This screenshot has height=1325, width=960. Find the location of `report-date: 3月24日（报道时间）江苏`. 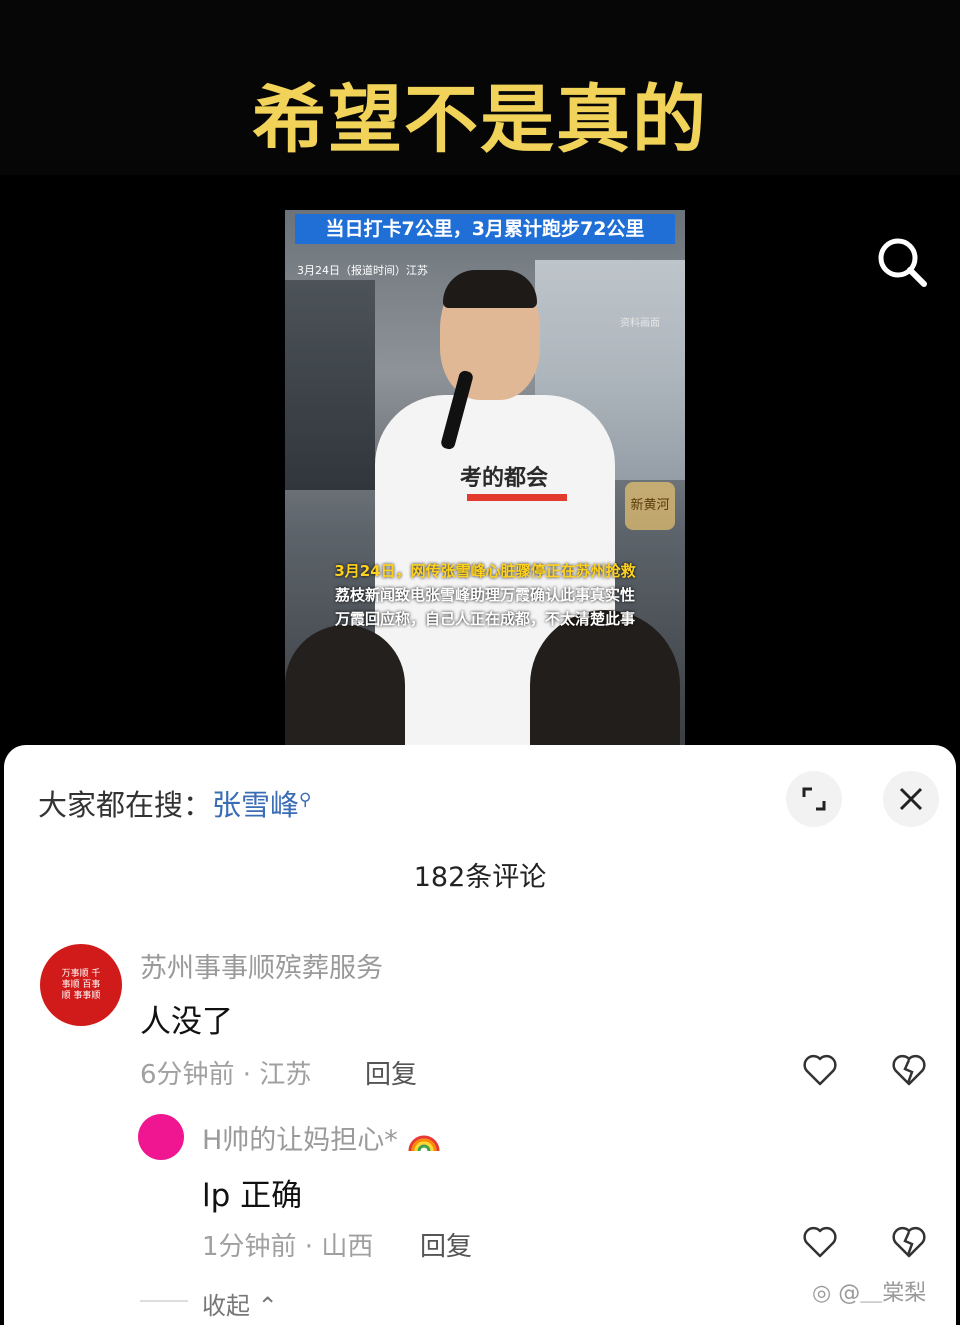

report-date: 3月24日（报道时间）江苏 is located at coordinates (362, 270).